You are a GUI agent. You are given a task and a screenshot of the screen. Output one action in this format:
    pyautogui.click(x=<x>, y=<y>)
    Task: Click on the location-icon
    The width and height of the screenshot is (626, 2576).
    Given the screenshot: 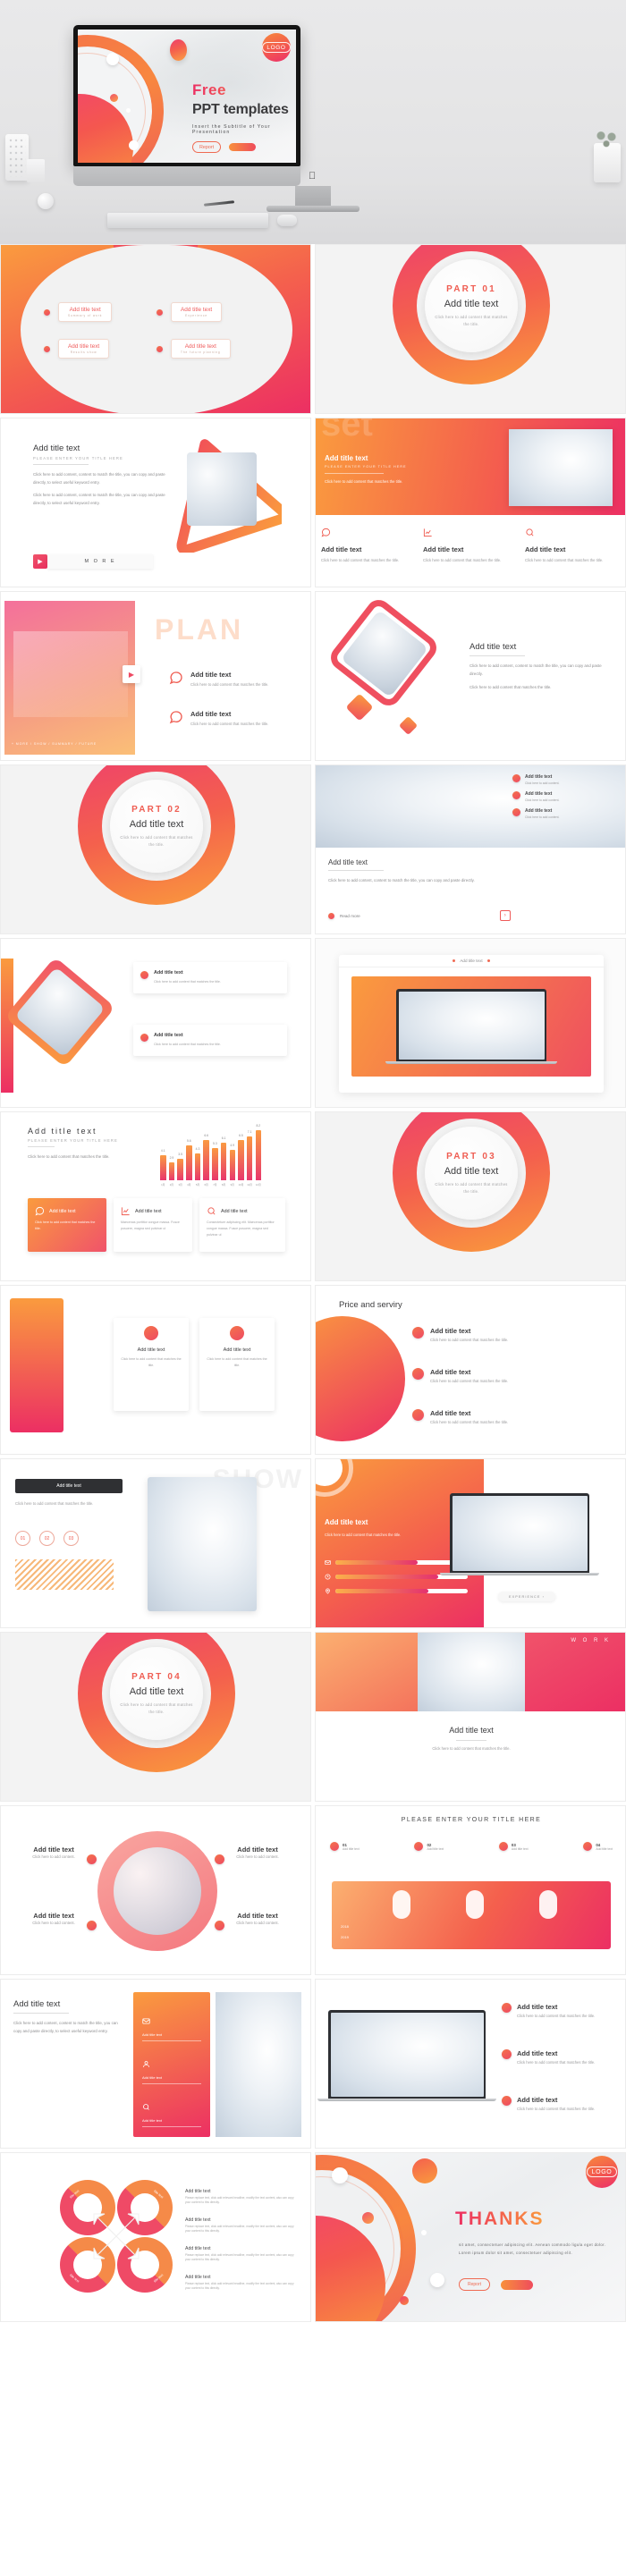 What is the action you would take?
    pyautogui.click(x=328, y=1591)
    